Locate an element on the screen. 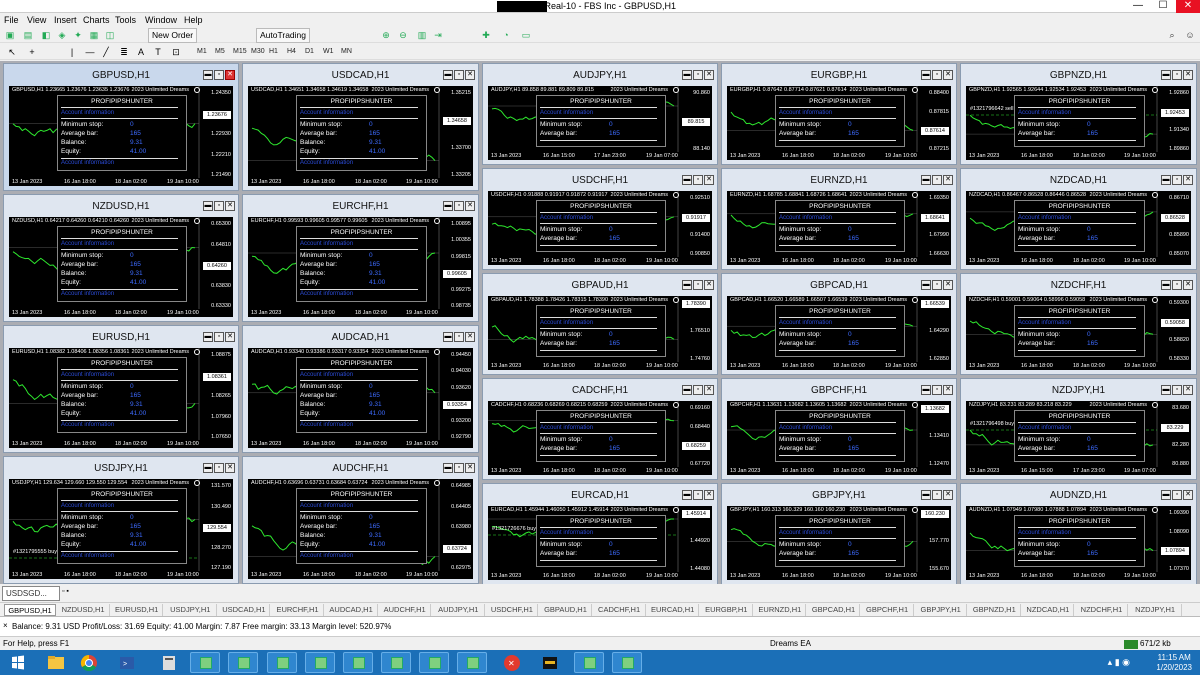 This screenshot has height=675, width=1200. menu-charts: Charts is located at coordinates (96, 20).